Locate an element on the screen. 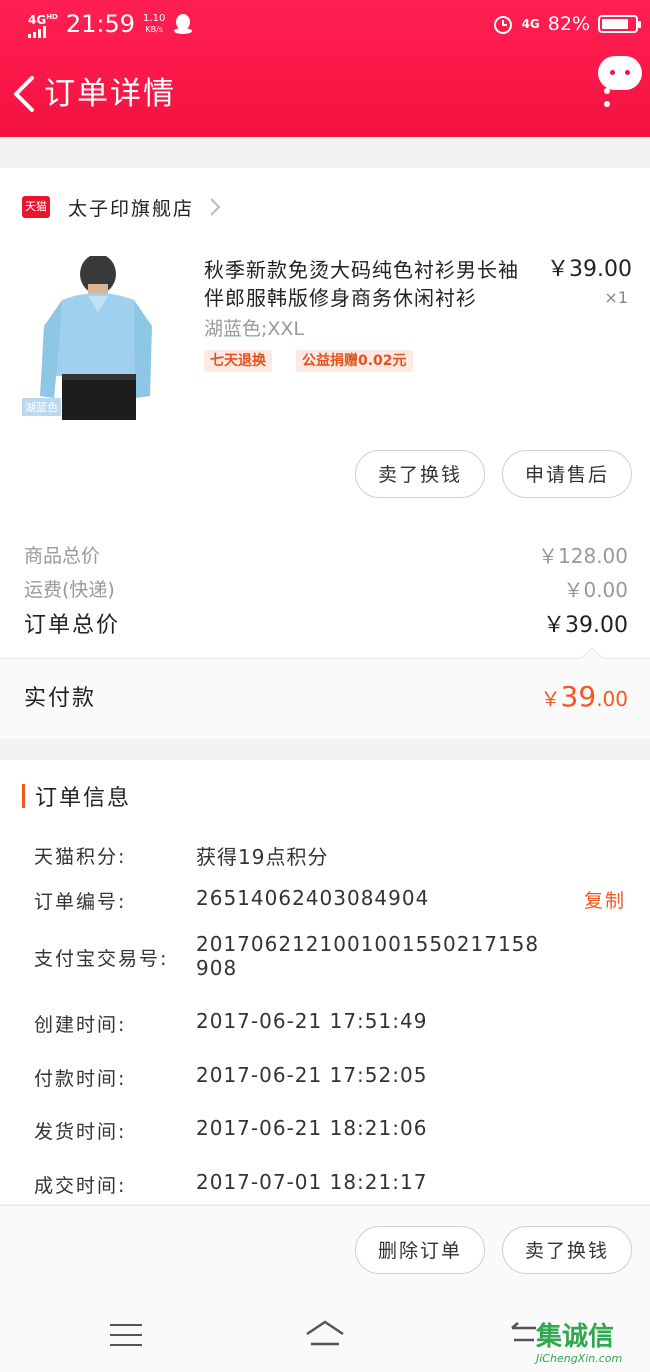 The height and width of the screenshot is (1372, 650). order-total-row: 订单总价 ￥39.00 is located at coordinates (326, 623).